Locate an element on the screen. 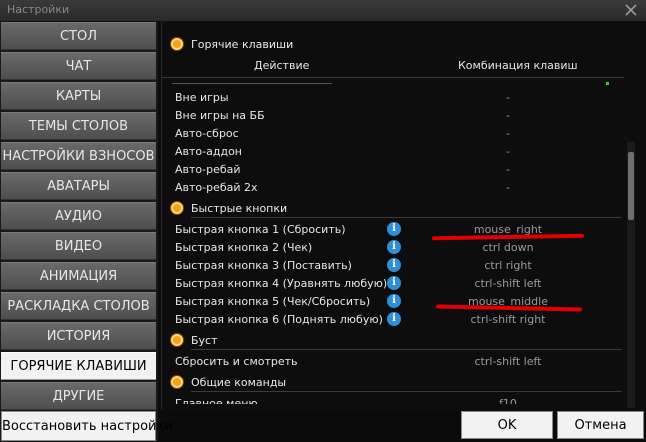  column-header-combo: Комбинация клавиш is located at coordinates (518, 65).